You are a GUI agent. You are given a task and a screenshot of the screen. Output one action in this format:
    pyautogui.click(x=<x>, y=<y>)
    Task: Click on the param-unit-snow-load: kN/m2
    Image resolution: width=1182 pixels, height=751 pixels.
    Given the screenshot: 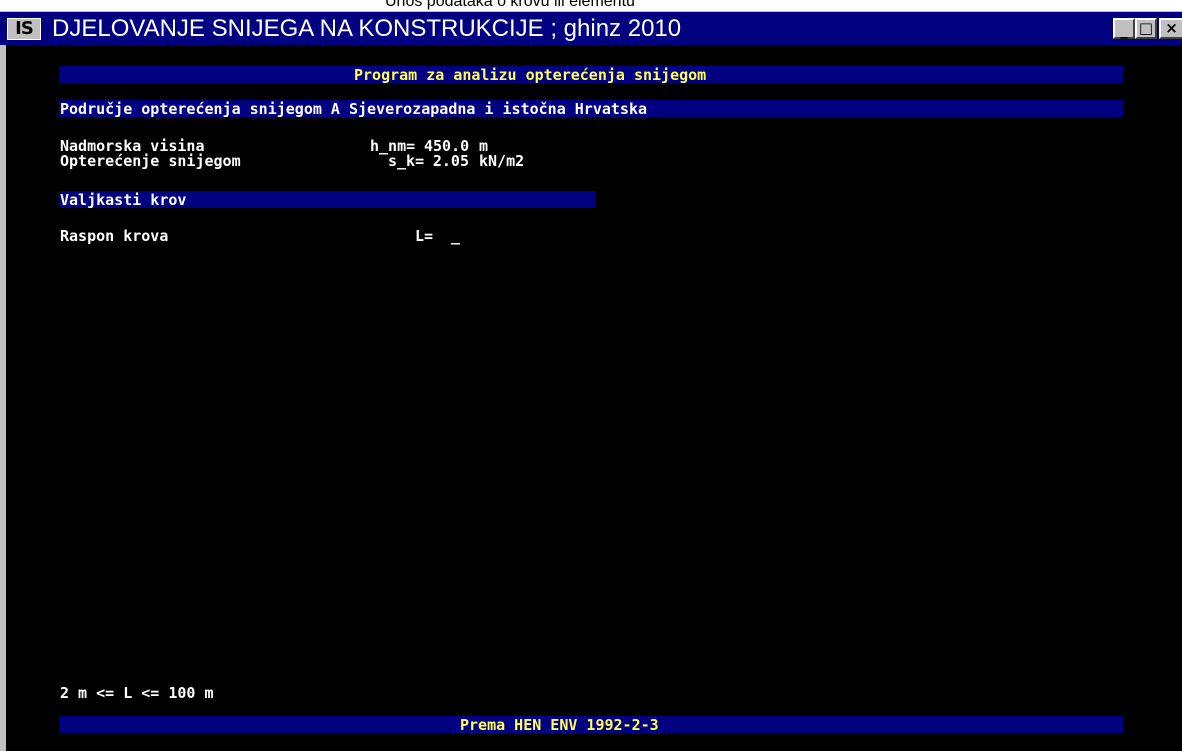 What is the action you would take?
    pyautogui.click(x=502, y=161)
    